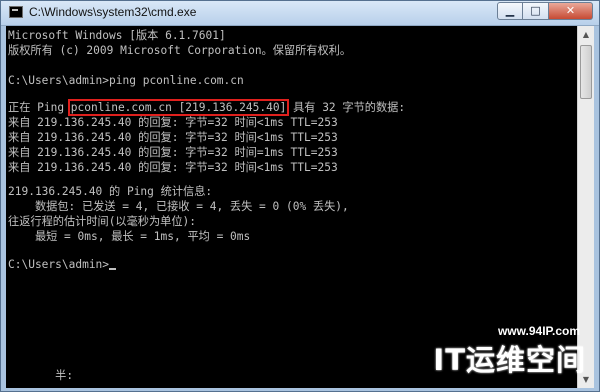  Describe the element at coordinates (510, 11) in the screenshot. I see `minimize-button: ▁` at that location.